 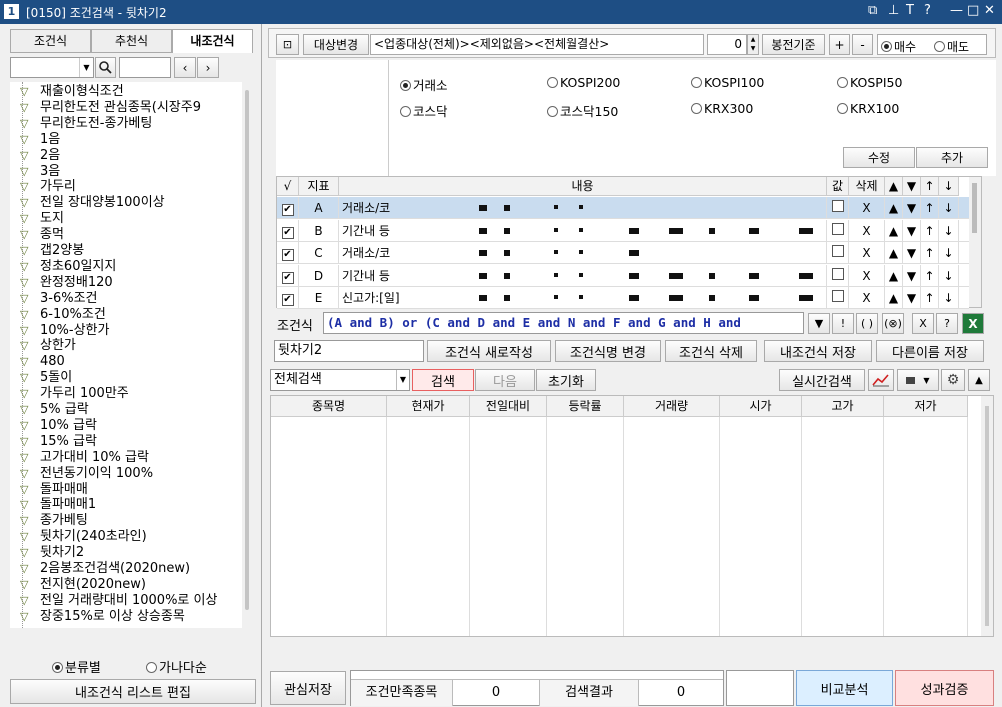 What do you see at coordinates (86, 124) in the screenshot?
I see `tree-item: ▽ 무리한도전-종가베팅` at bounding box center [86, 124].